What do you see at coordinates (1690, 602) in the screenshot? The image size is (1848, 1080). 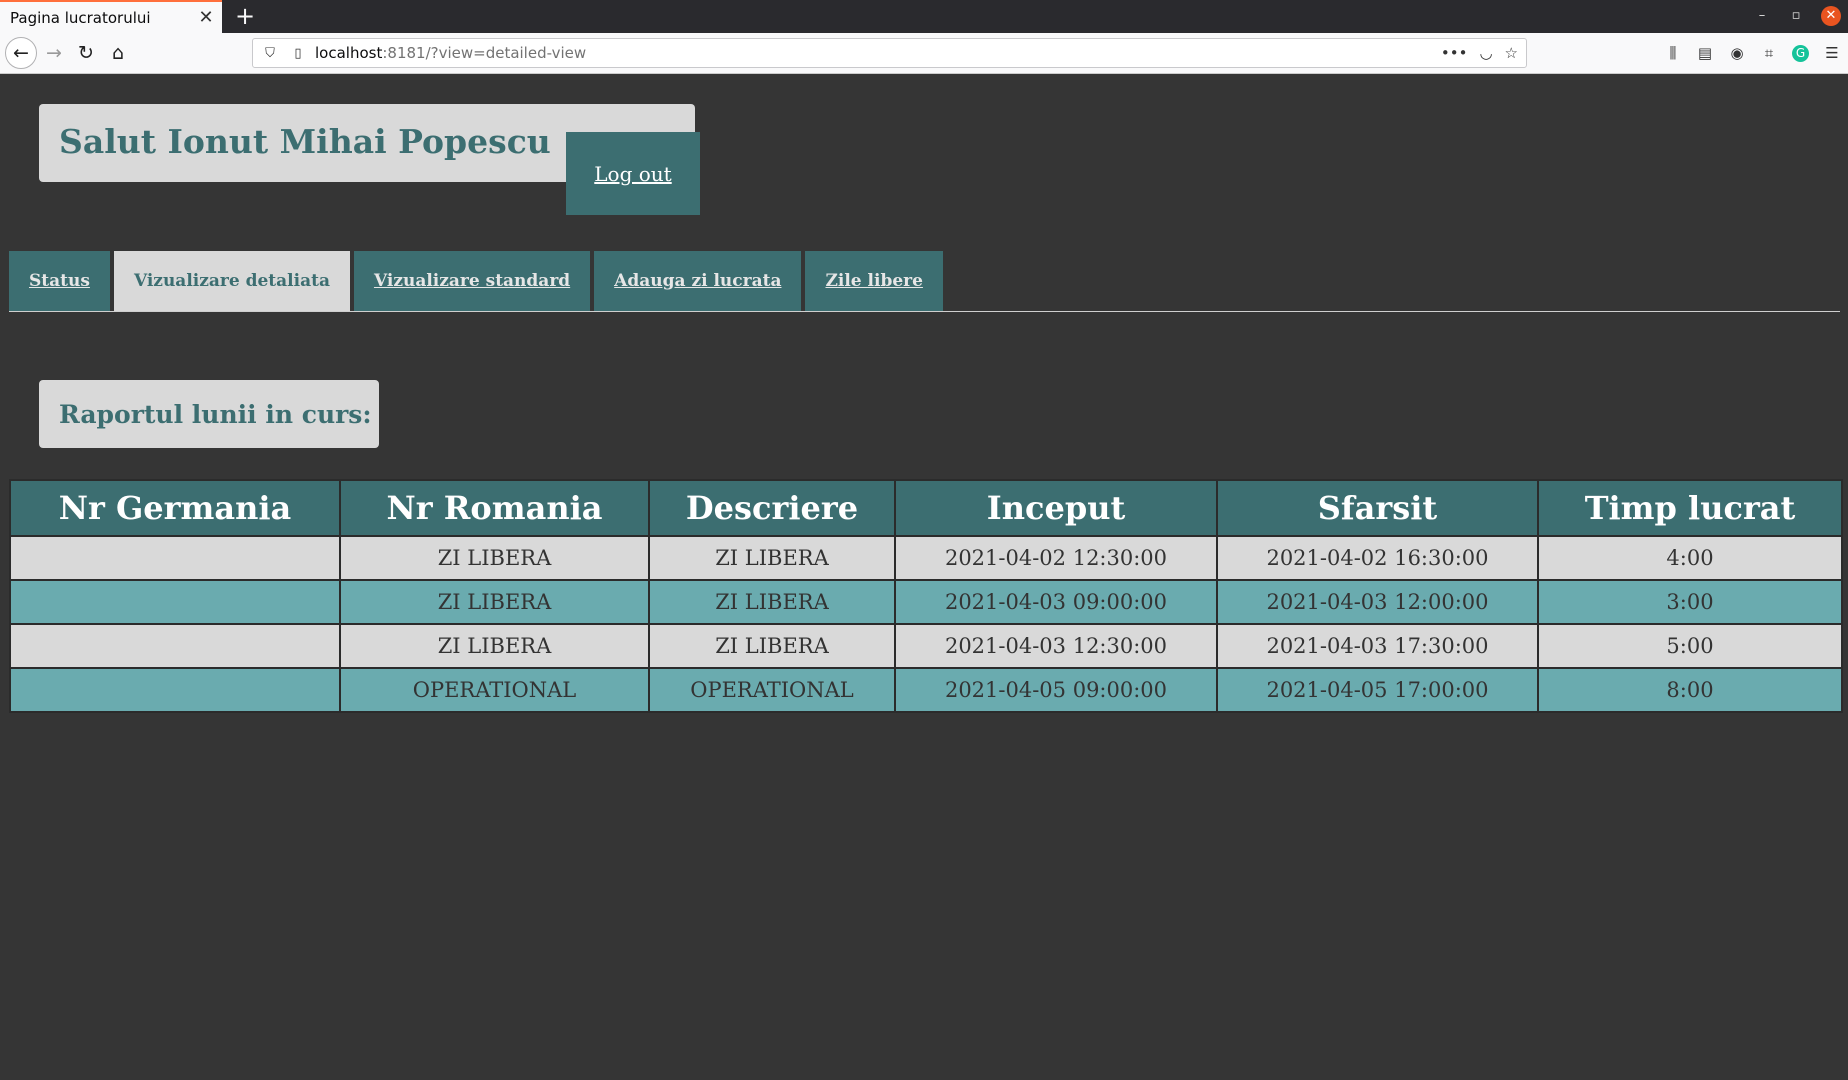 I see `cell-timp-lucrat: 3:00` at bounding box center [1690, 602].